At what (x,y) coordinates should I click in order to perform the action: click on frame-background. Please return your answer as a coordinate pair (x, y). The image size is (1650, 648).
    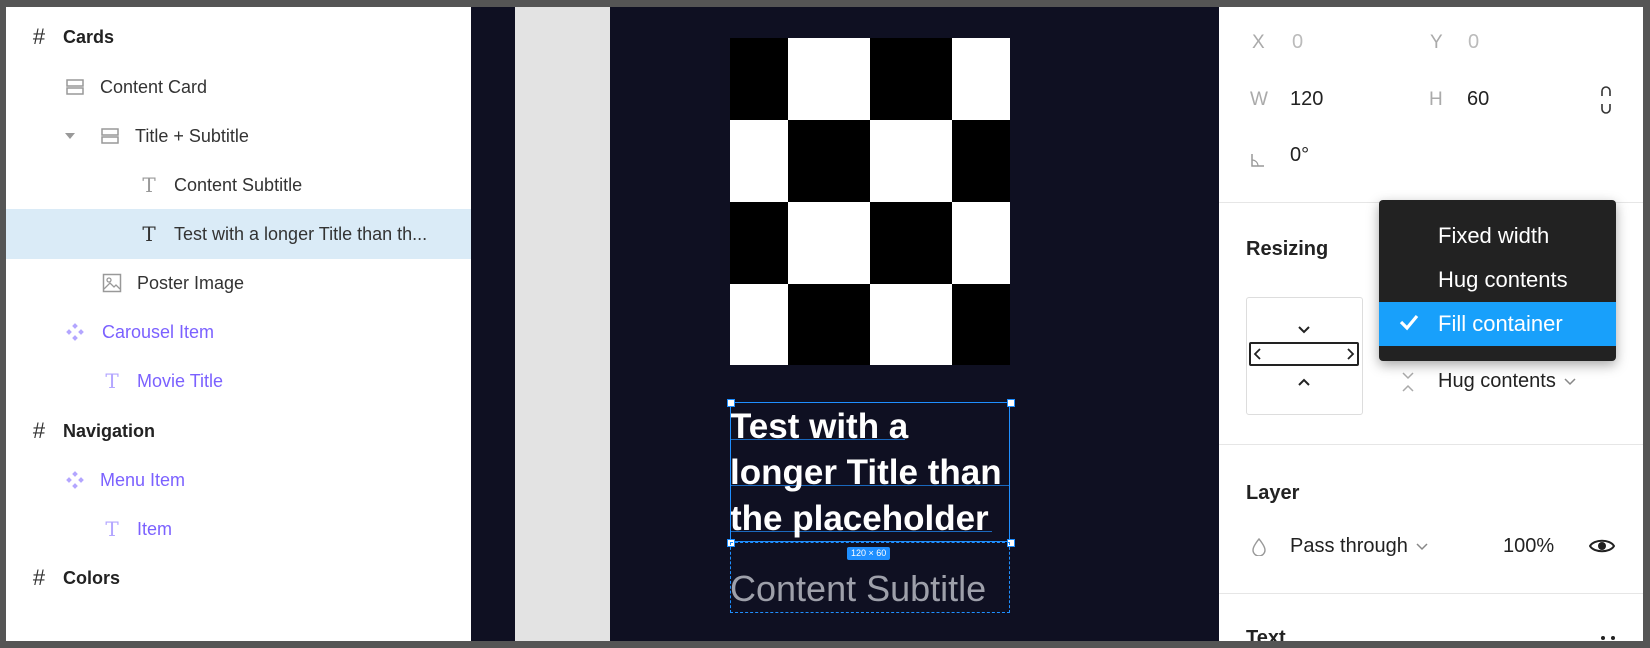
    Looking at the image, I should click on (562, 324).